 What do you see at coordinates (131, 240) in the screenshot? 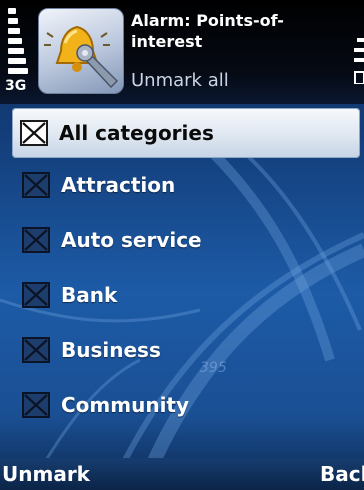
I see `list-item-label: Auto service` at bounding box center [131, 240].